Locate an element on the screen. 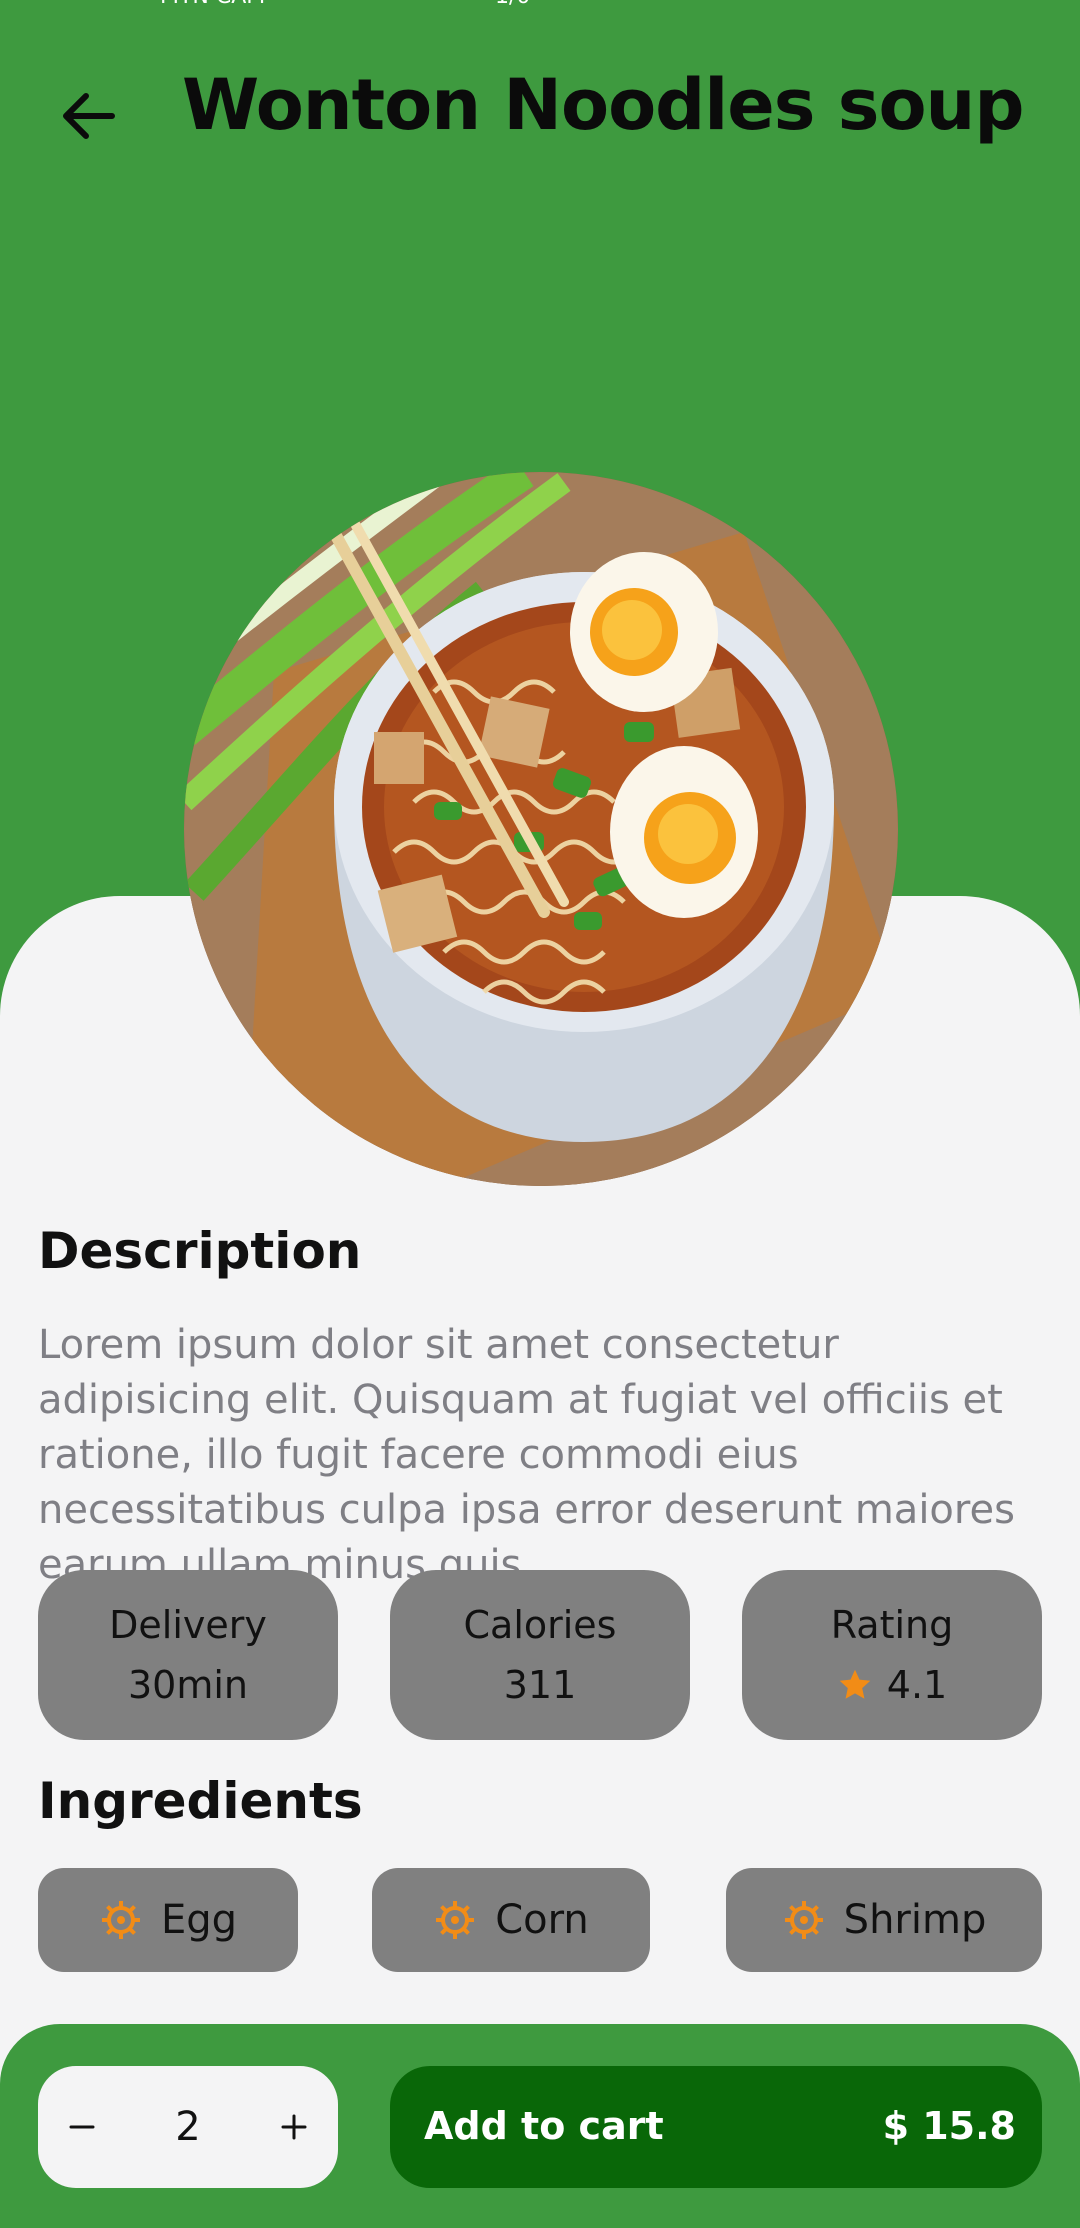  calories-value: 311 is located at coordinates (540, 1685).